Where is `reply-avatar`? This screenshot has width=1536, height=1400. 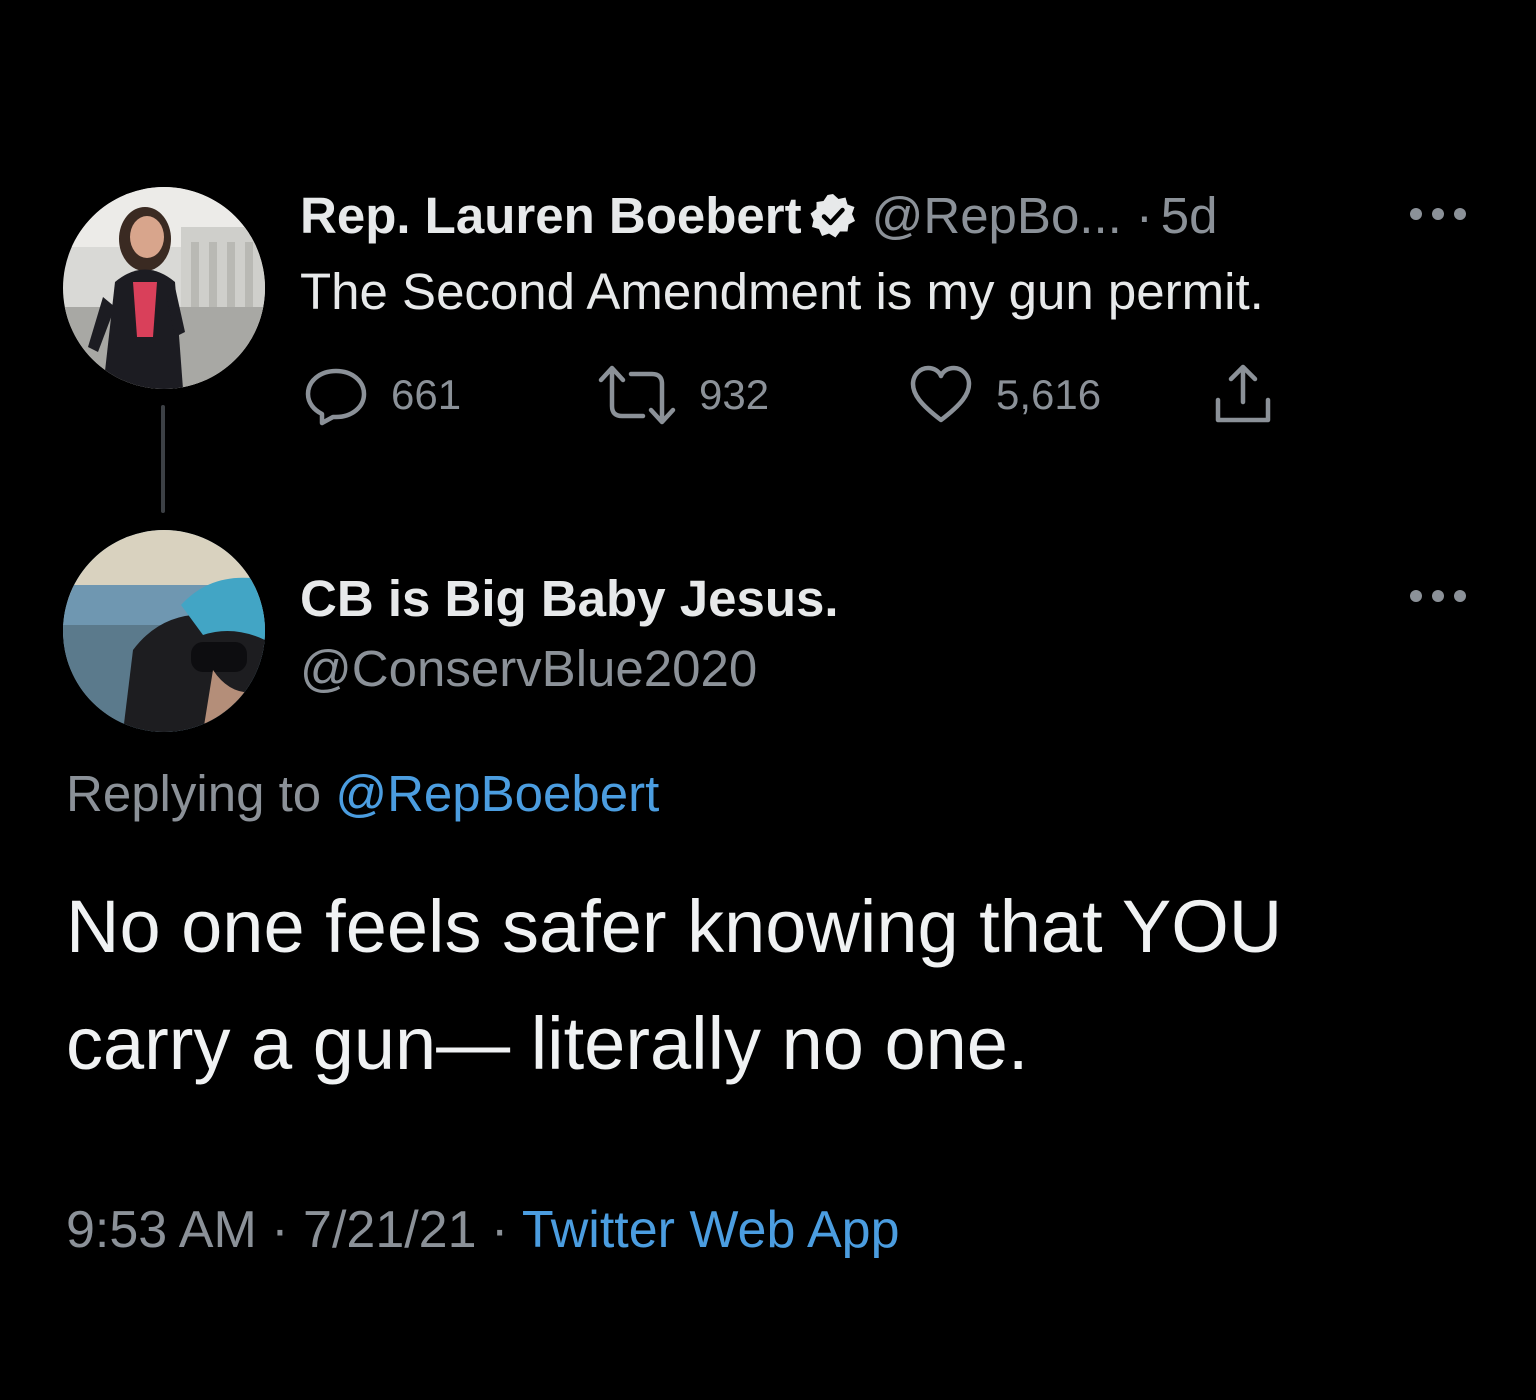
reply-avatar is located at coordinates (164, 631).